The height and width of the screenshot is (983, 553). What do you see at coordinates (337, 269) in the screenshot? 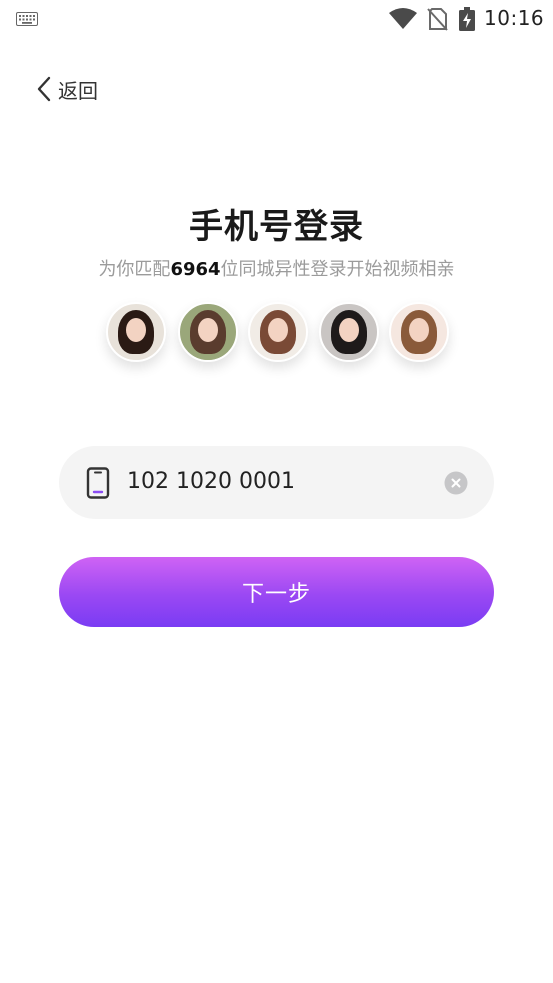
I see `subtitle-suffix: 位同城异性登录开始视频相亲` at bounding box center [337, 269].